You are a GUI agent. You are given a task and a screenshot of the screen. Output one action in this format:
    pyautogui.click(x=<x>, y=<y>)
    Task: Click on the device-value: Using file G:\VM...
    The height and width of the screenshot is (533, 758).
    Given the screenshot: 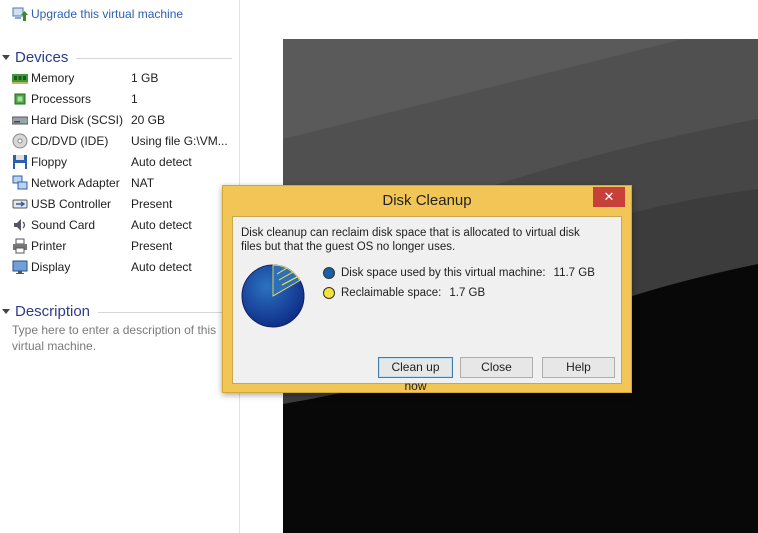 What is the action you would take?
    pyautogui.click(x=179, y=140)
    